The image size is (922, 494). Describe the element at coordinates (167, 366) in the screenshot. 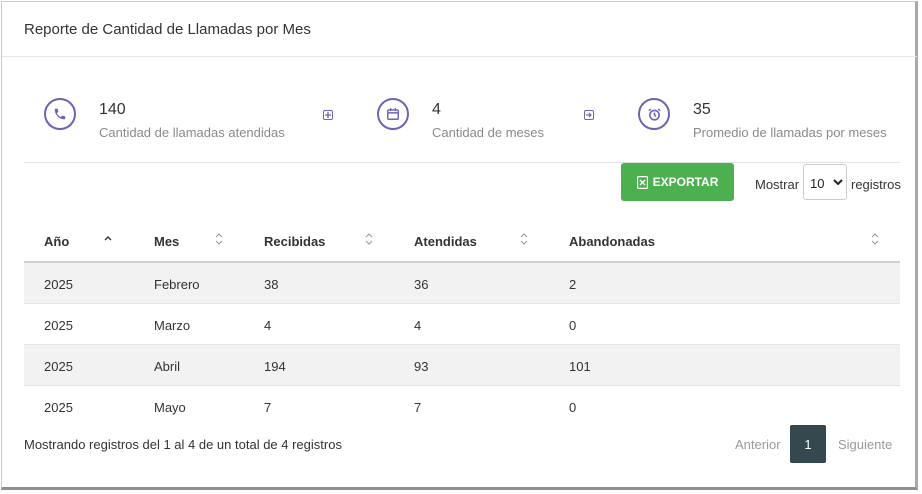

I see `cell-month: Abril` at that location.